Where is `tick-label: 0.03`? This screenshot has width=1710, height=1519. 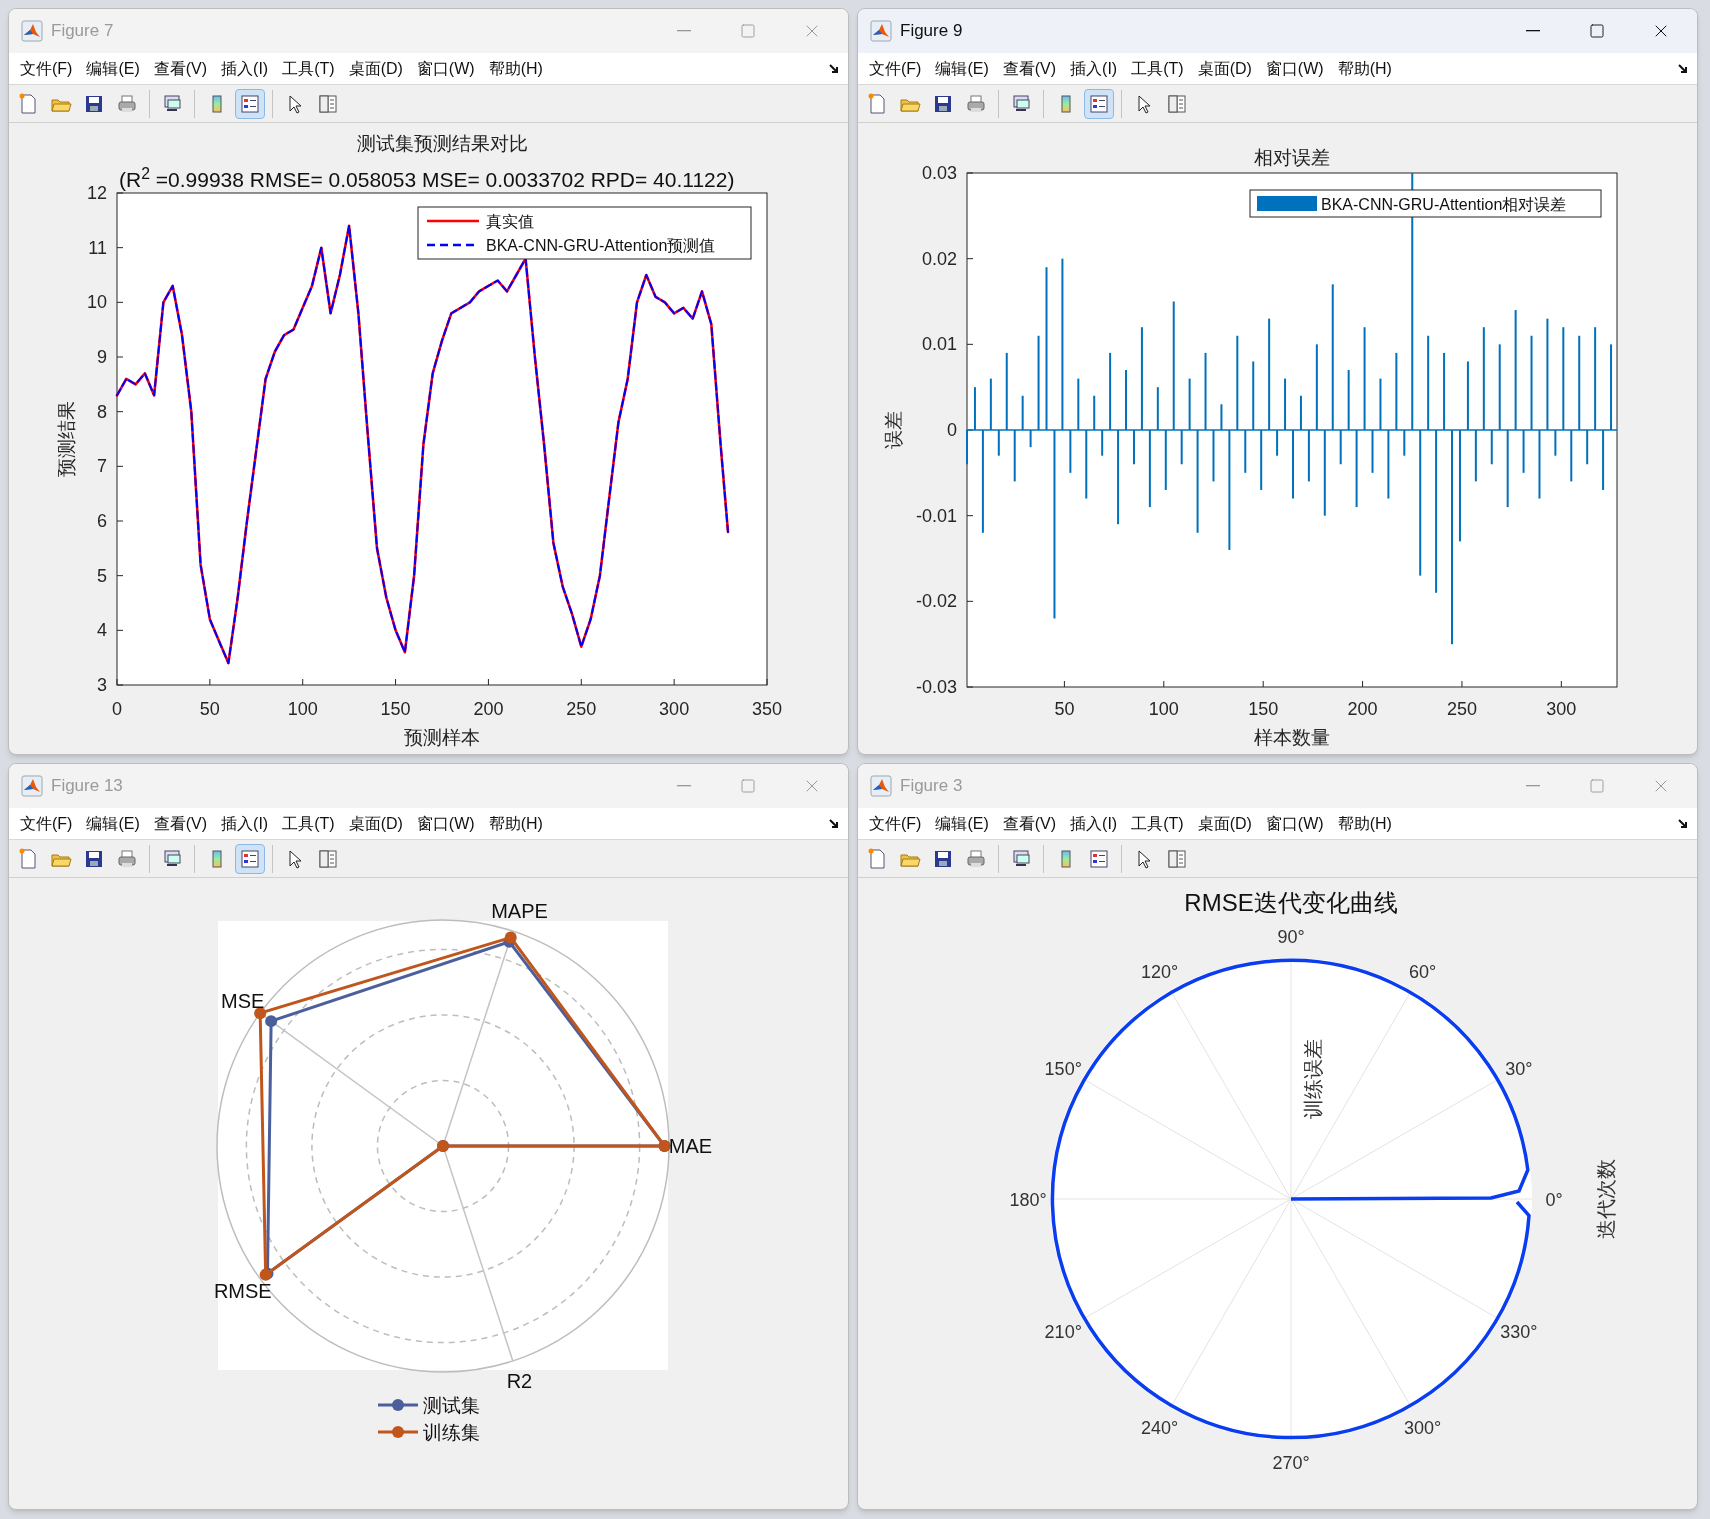
tick-label: 0.03 is located at coordinates (939, 173).